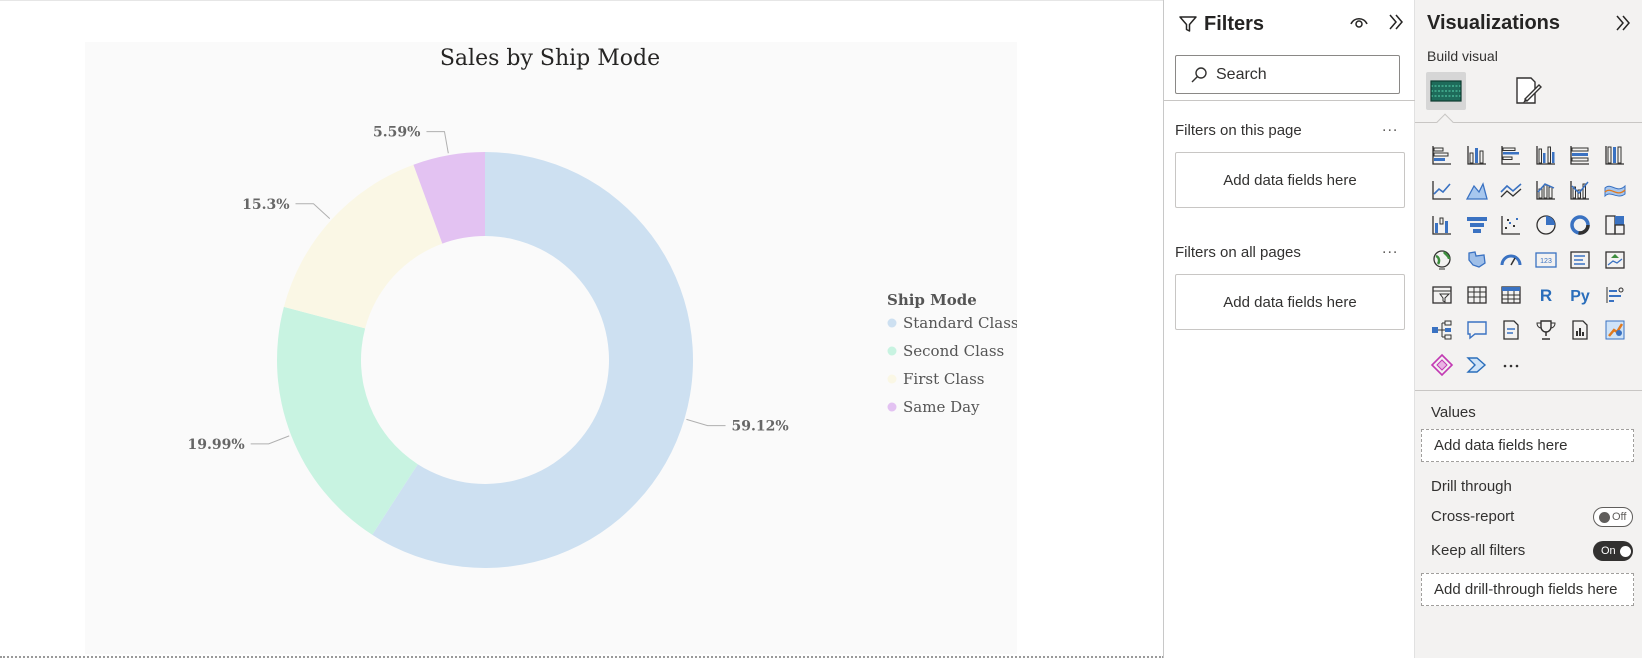 Image resolution: width=1642 pixels, height=658 pixels. I want to click on tab-indicator, so click(1445, 122).